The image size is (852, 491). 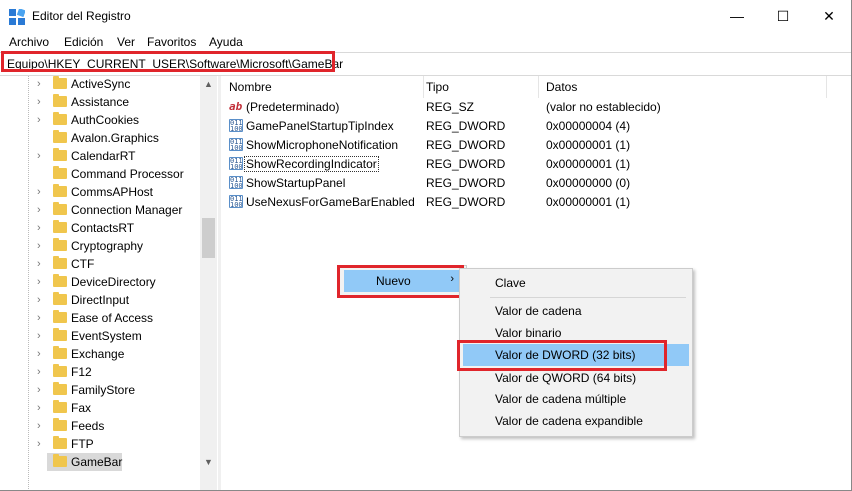 I want to click on tree-item-label: DirectInput, so click(x=100, y=300).